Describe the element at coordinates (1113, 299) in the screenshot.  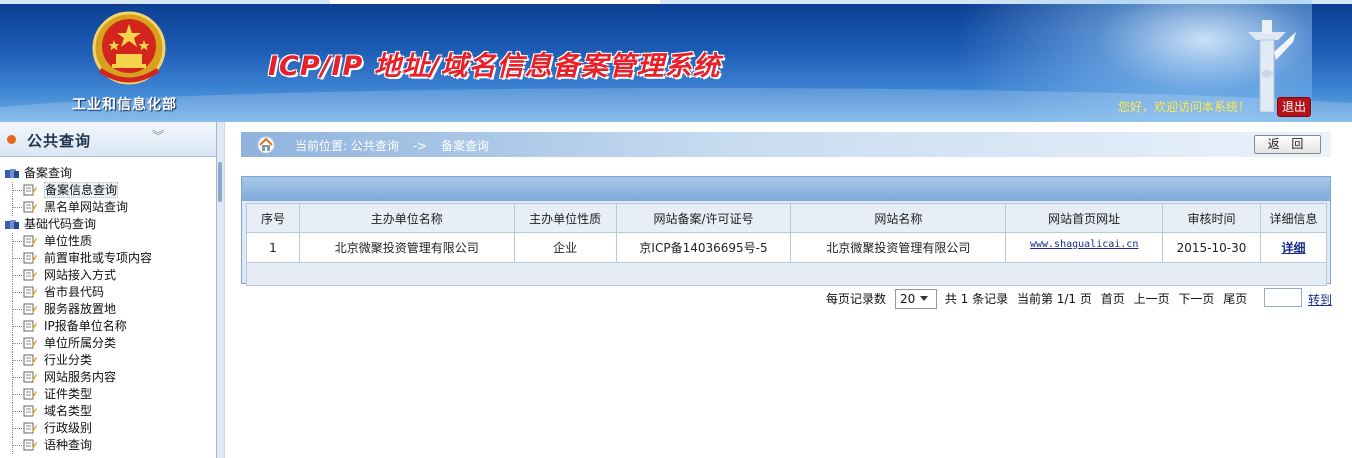
I see `first-page-link: 首页` at that location.